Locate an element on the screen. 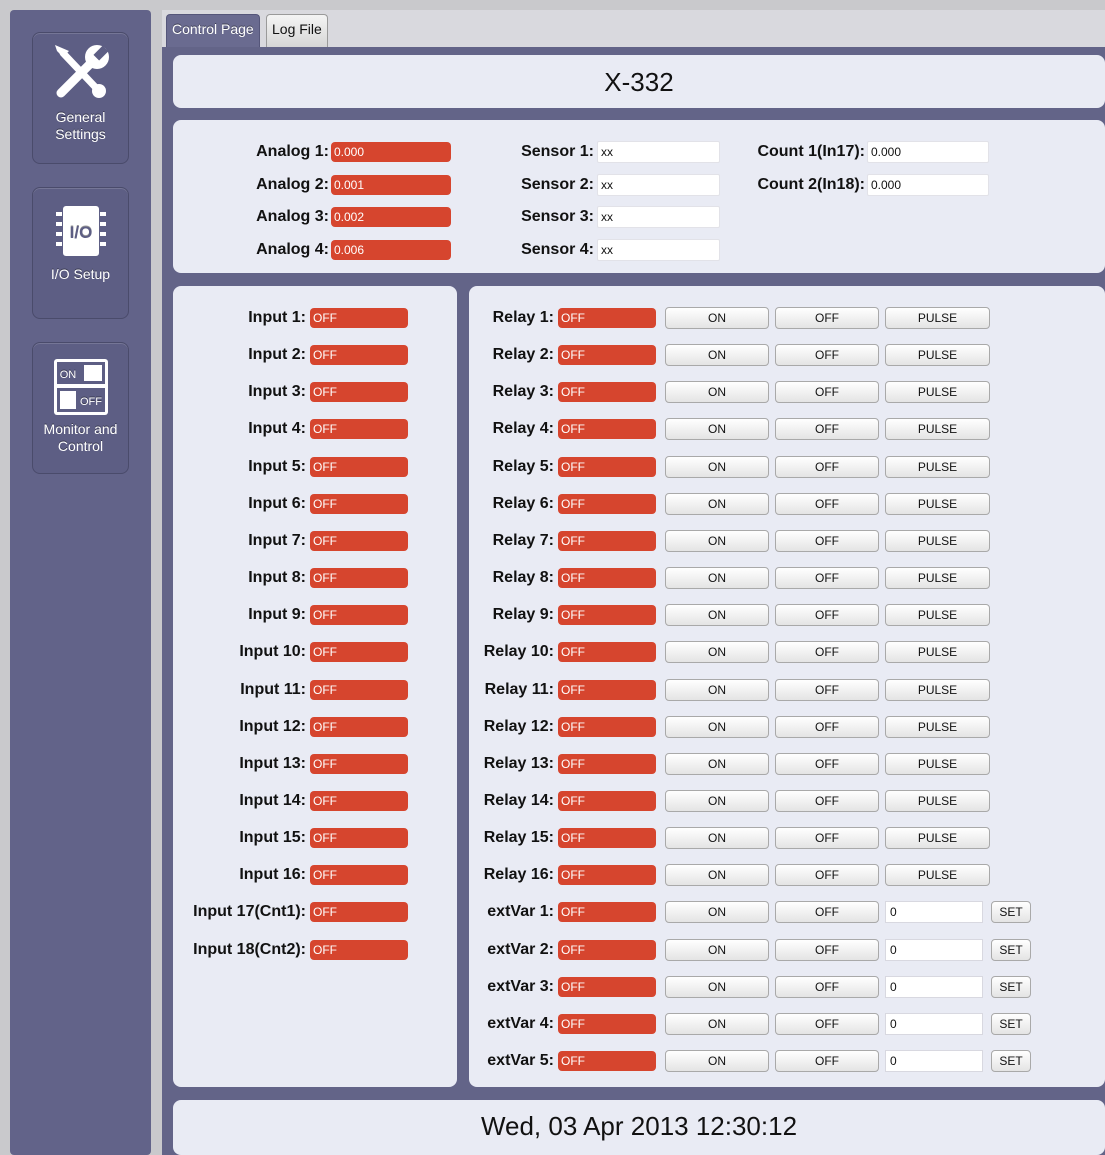 The width and height of the screenshot is (1105, 1155). input-row: Input 14: OFF is located at coordinates (315, 801).